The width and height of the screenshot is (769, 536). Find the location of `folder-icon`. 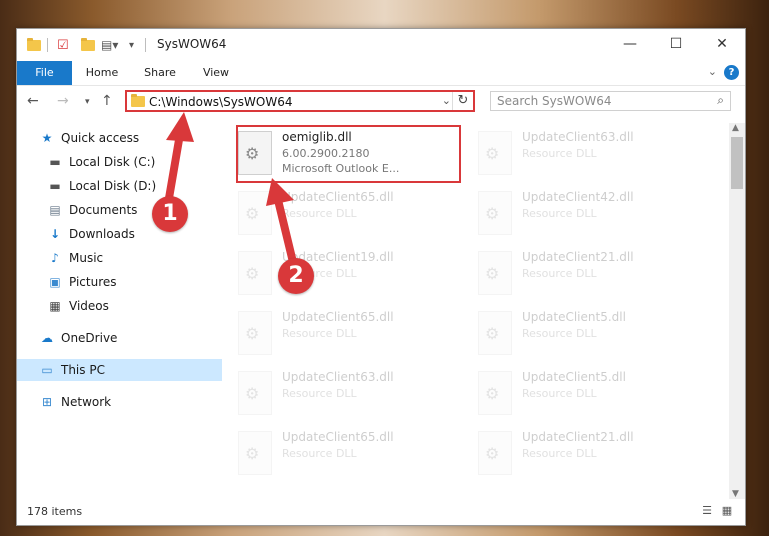

folder-icon is located at coordinates (34, 45).